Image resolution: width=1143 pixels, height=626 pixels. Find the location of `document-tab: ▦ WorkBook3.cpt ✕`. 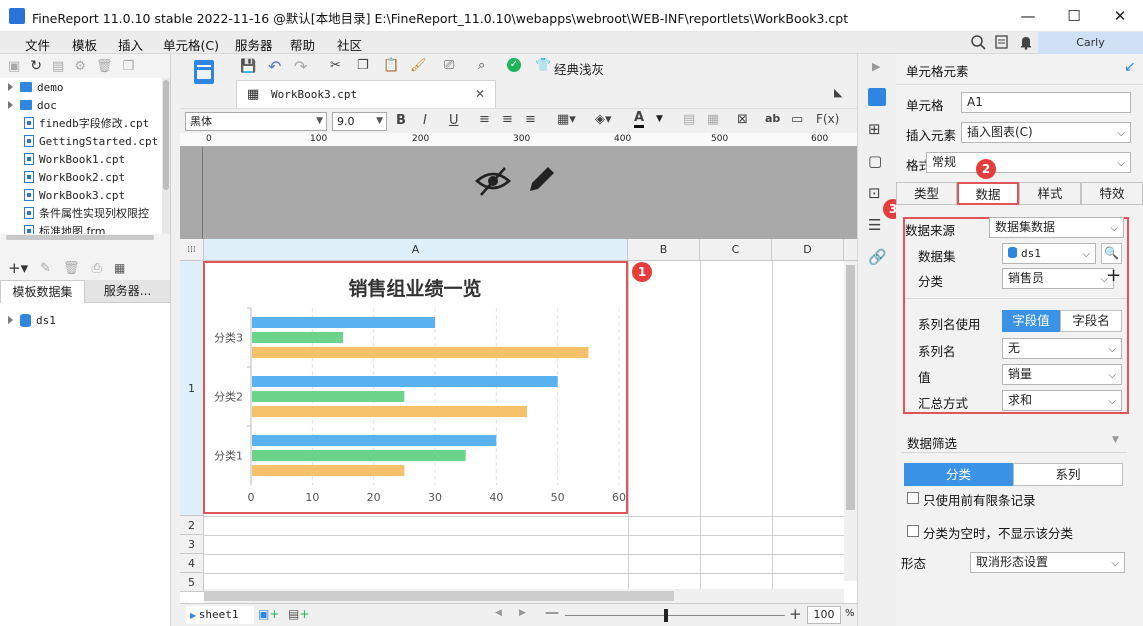

document-tab: ▦ WorkBook3.cpt ✕ is located at coordinates (366, 94).